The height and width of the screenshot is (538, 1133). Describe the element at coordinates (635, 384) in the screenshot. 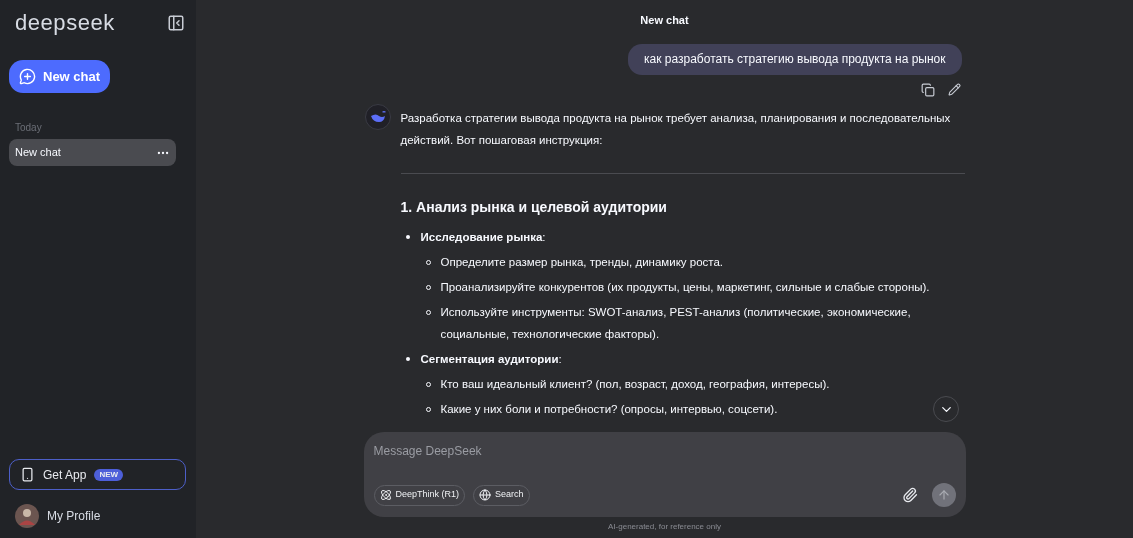

I see `list-item: Кто ваш идеальный клиент? (пол, возраст, доход, география, интересы).` at that location.